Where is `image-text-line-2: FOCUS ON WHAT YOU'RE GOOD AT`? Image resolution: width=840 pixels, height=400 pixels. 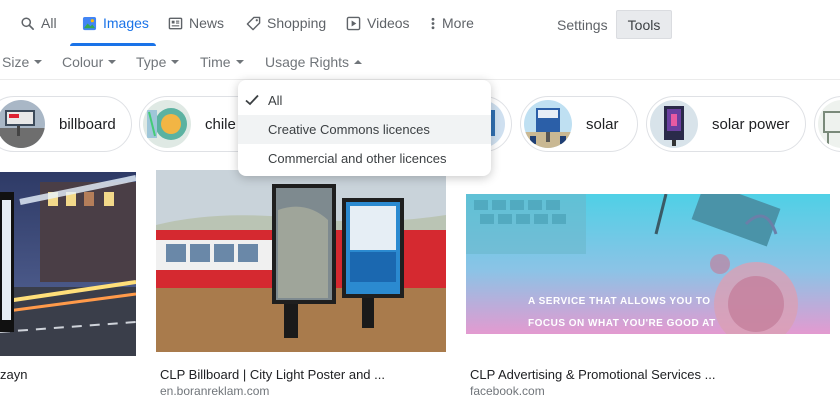 image-text-line-2: FOCUS ON WHAT YOU'RE GOOD AT is located at coordinates (622, 323).